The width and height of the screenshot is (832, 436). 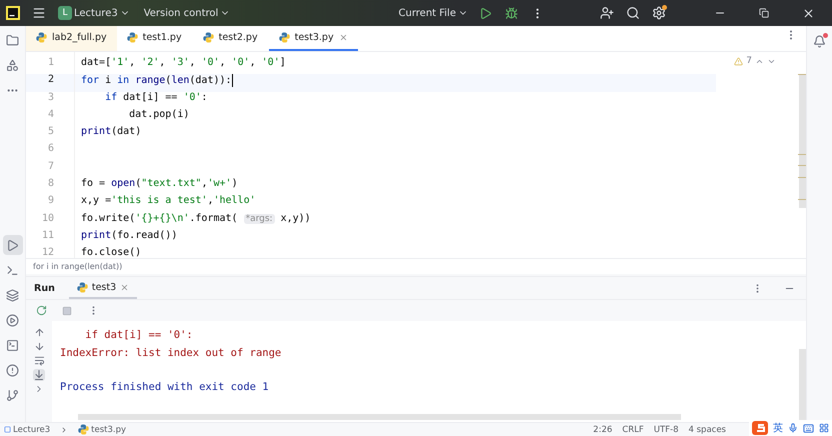 I want to click on run-tab: test3, so click(x=103, y=288).